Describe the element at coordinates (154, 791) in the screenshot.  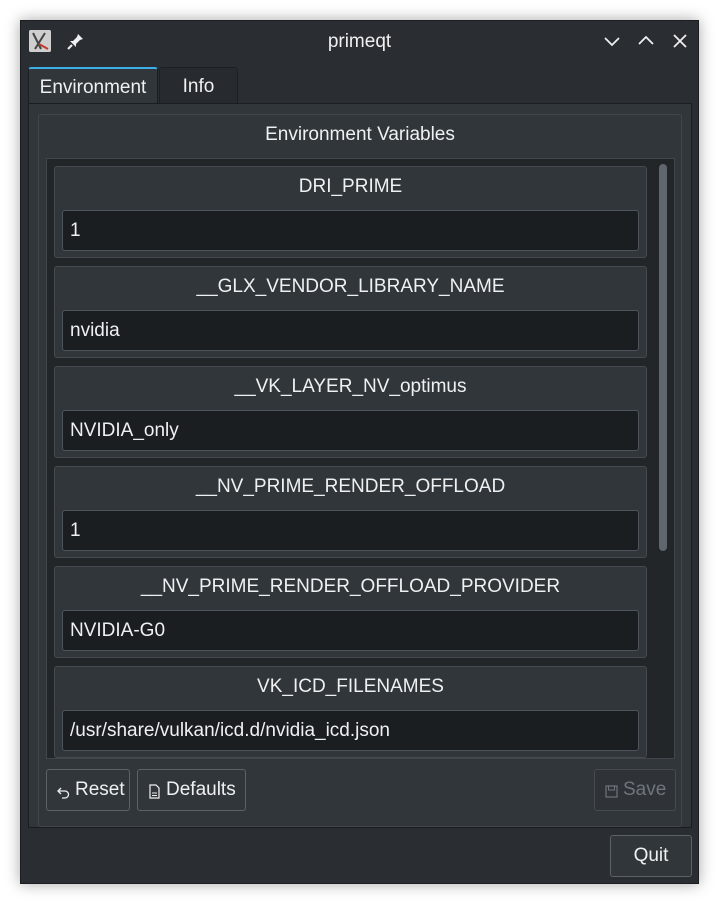
I see `document-icon` at that location.